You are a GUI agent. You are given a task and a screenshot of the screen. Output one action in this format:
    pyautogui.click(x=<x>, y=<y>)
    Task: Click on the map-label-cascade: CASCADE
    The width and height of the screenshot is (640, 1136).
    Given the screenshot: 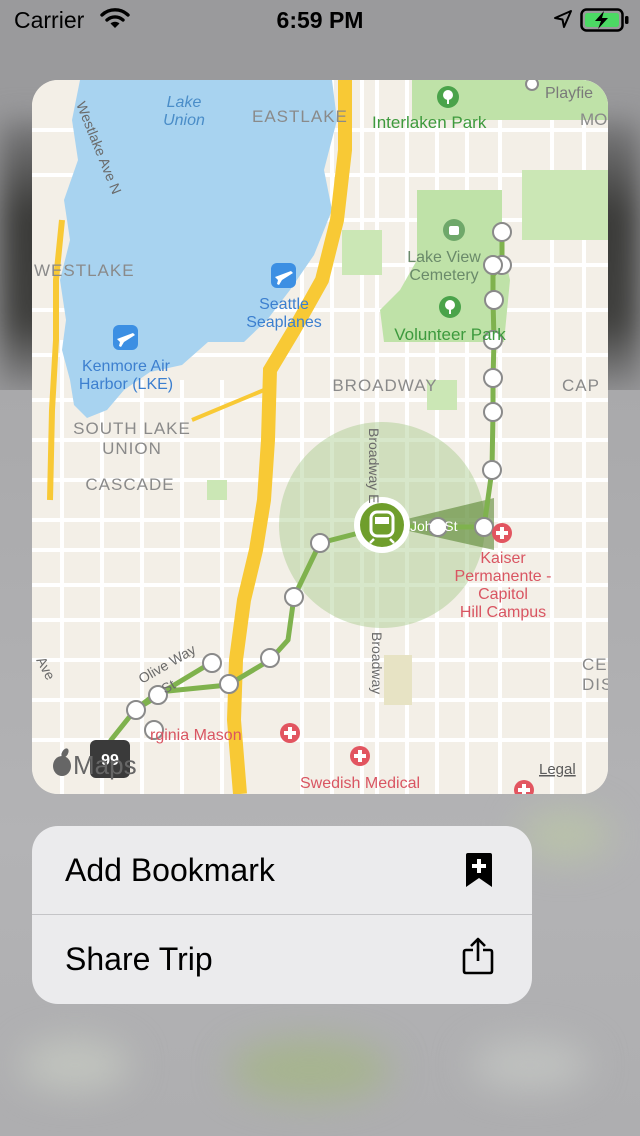 What is the action you would take?
    pyautogui.click(x=129, y=484)
    